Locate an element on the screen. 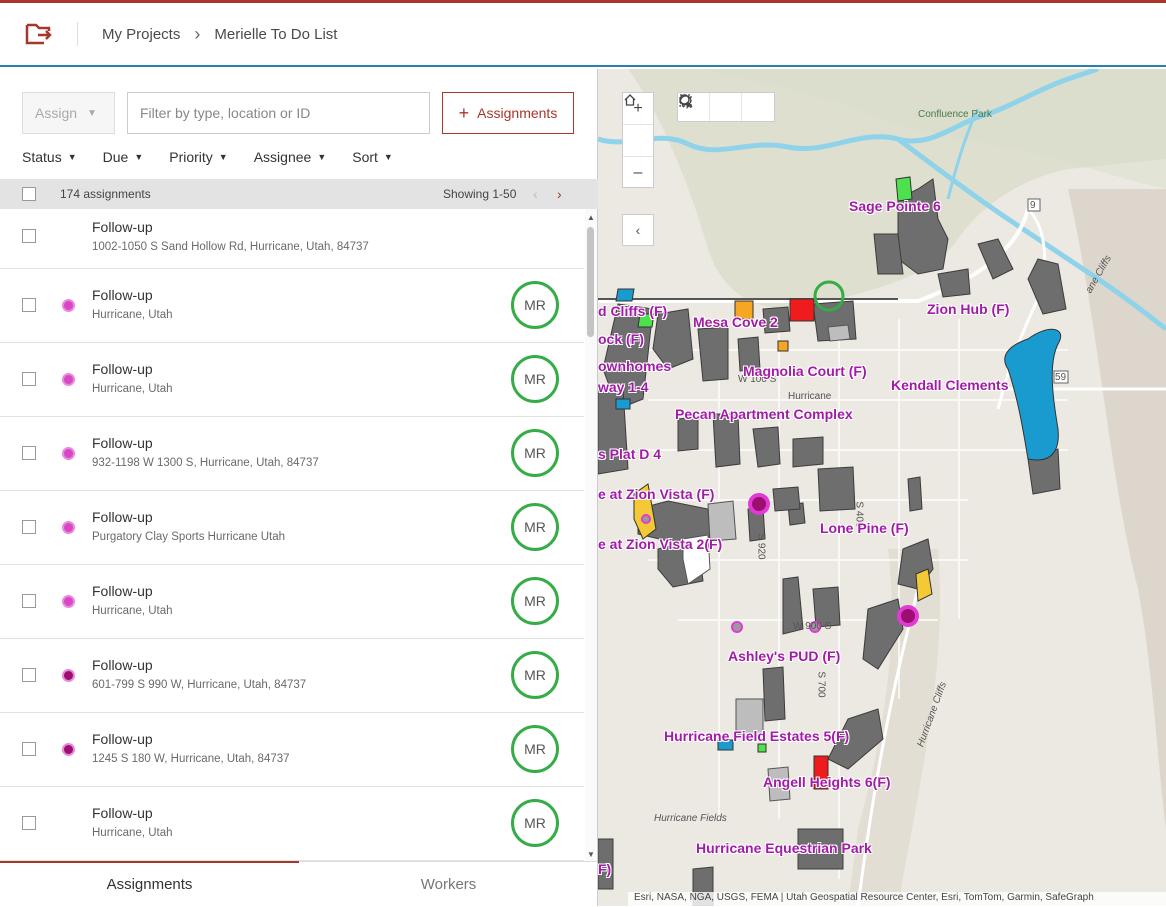 This screenshot has width=1166, height=907. home-button is located at coordinates (638, 125).